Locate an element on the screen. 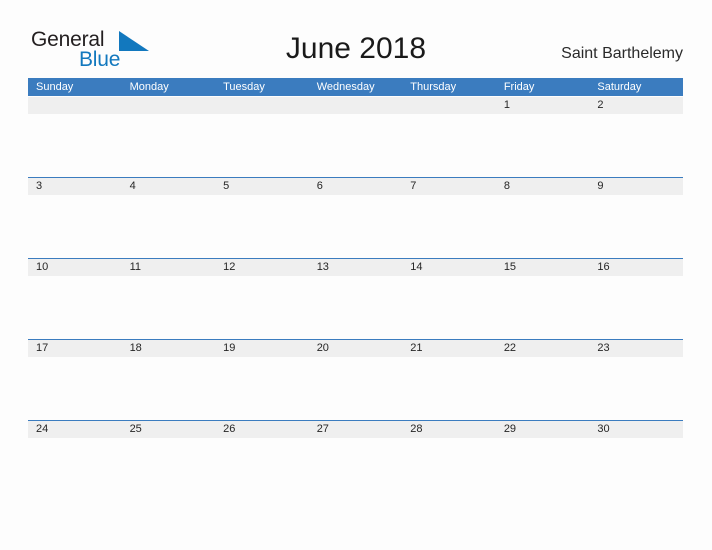 Image resolution: width=712 pixels, height=550 pixels. day-number: 3 is located at coordinates (75, 186).